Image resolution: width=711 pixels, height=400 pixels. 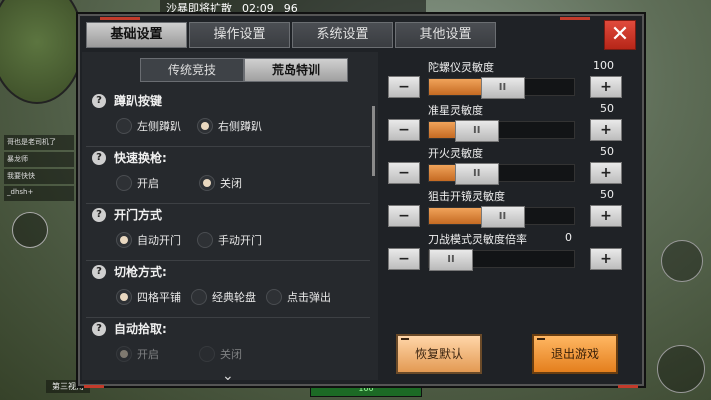 What do you see at coordinates (342, 35) in the screenshot?
I see `tab-system: 系统设置` at bounding box center [342, 35].